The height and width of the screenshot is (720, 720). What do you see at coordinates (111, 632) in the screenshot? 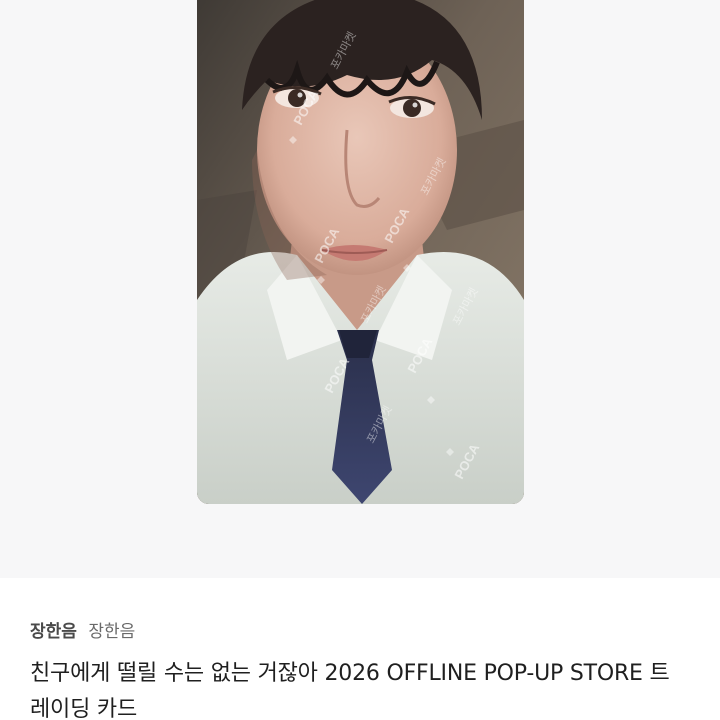
I see `member-name: 장한음` at bounding box center [111, 632].